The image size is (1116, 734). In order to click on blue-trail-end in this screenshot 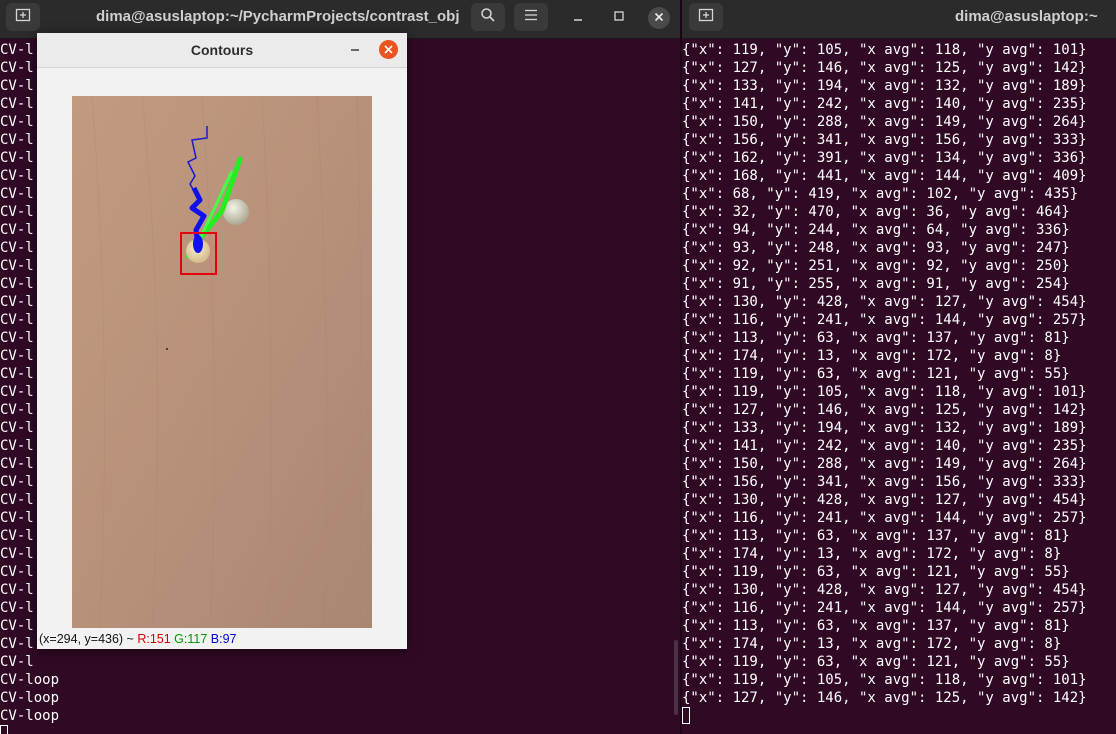, I will do `click(198, 244)`.